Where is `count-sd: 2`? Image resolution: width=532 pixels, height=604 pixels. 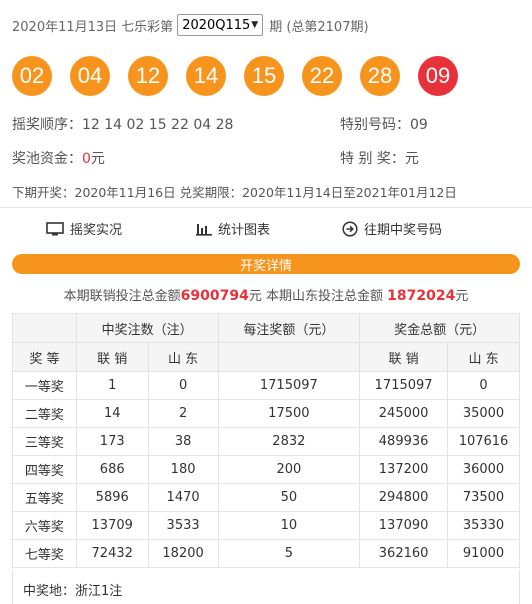
count-sd: 2 is located at coordinates (183, 413).